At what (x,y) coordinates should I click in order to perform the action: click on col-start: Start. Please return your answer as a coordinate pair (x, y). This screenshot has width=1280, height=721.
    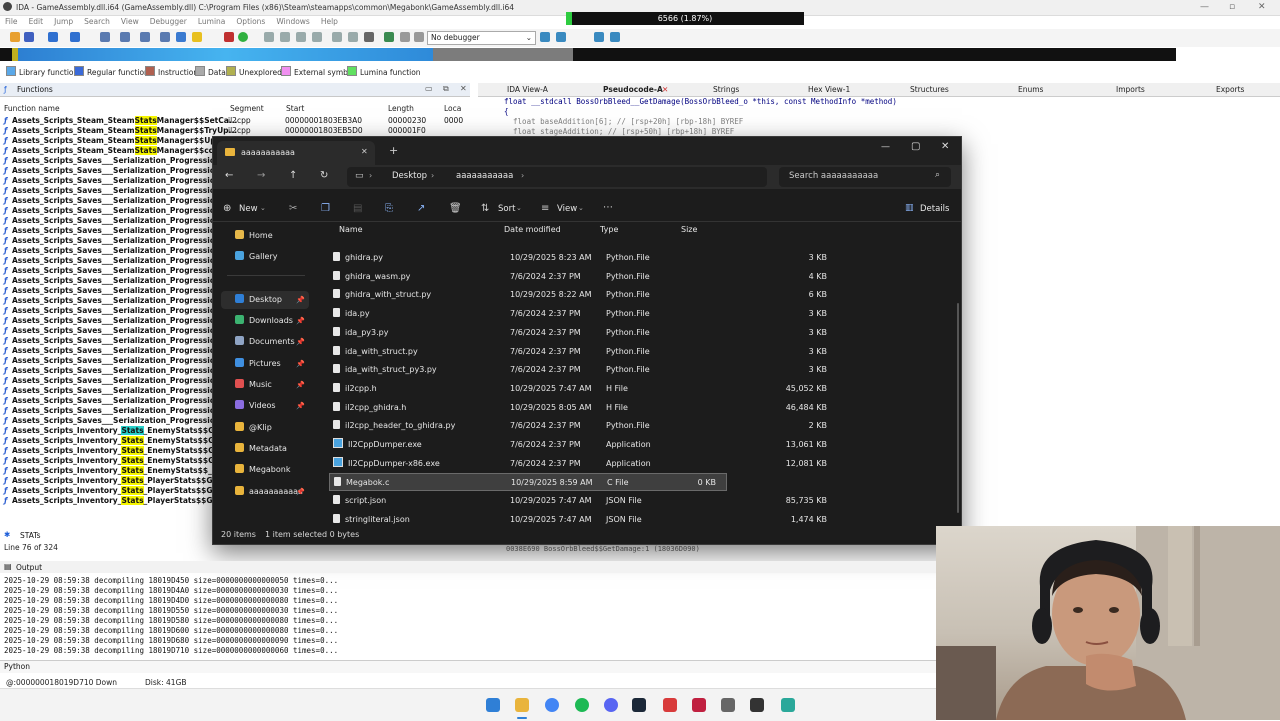
    Looking at the image, I should click on (295, 108).